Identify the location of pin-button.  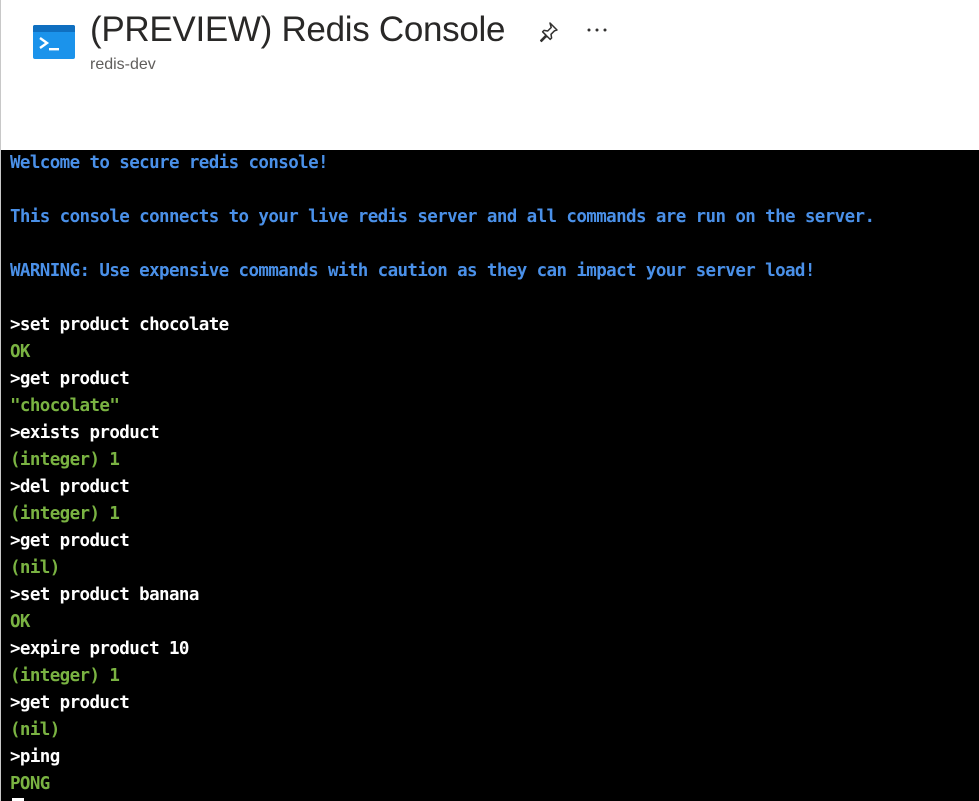
(548, 32).